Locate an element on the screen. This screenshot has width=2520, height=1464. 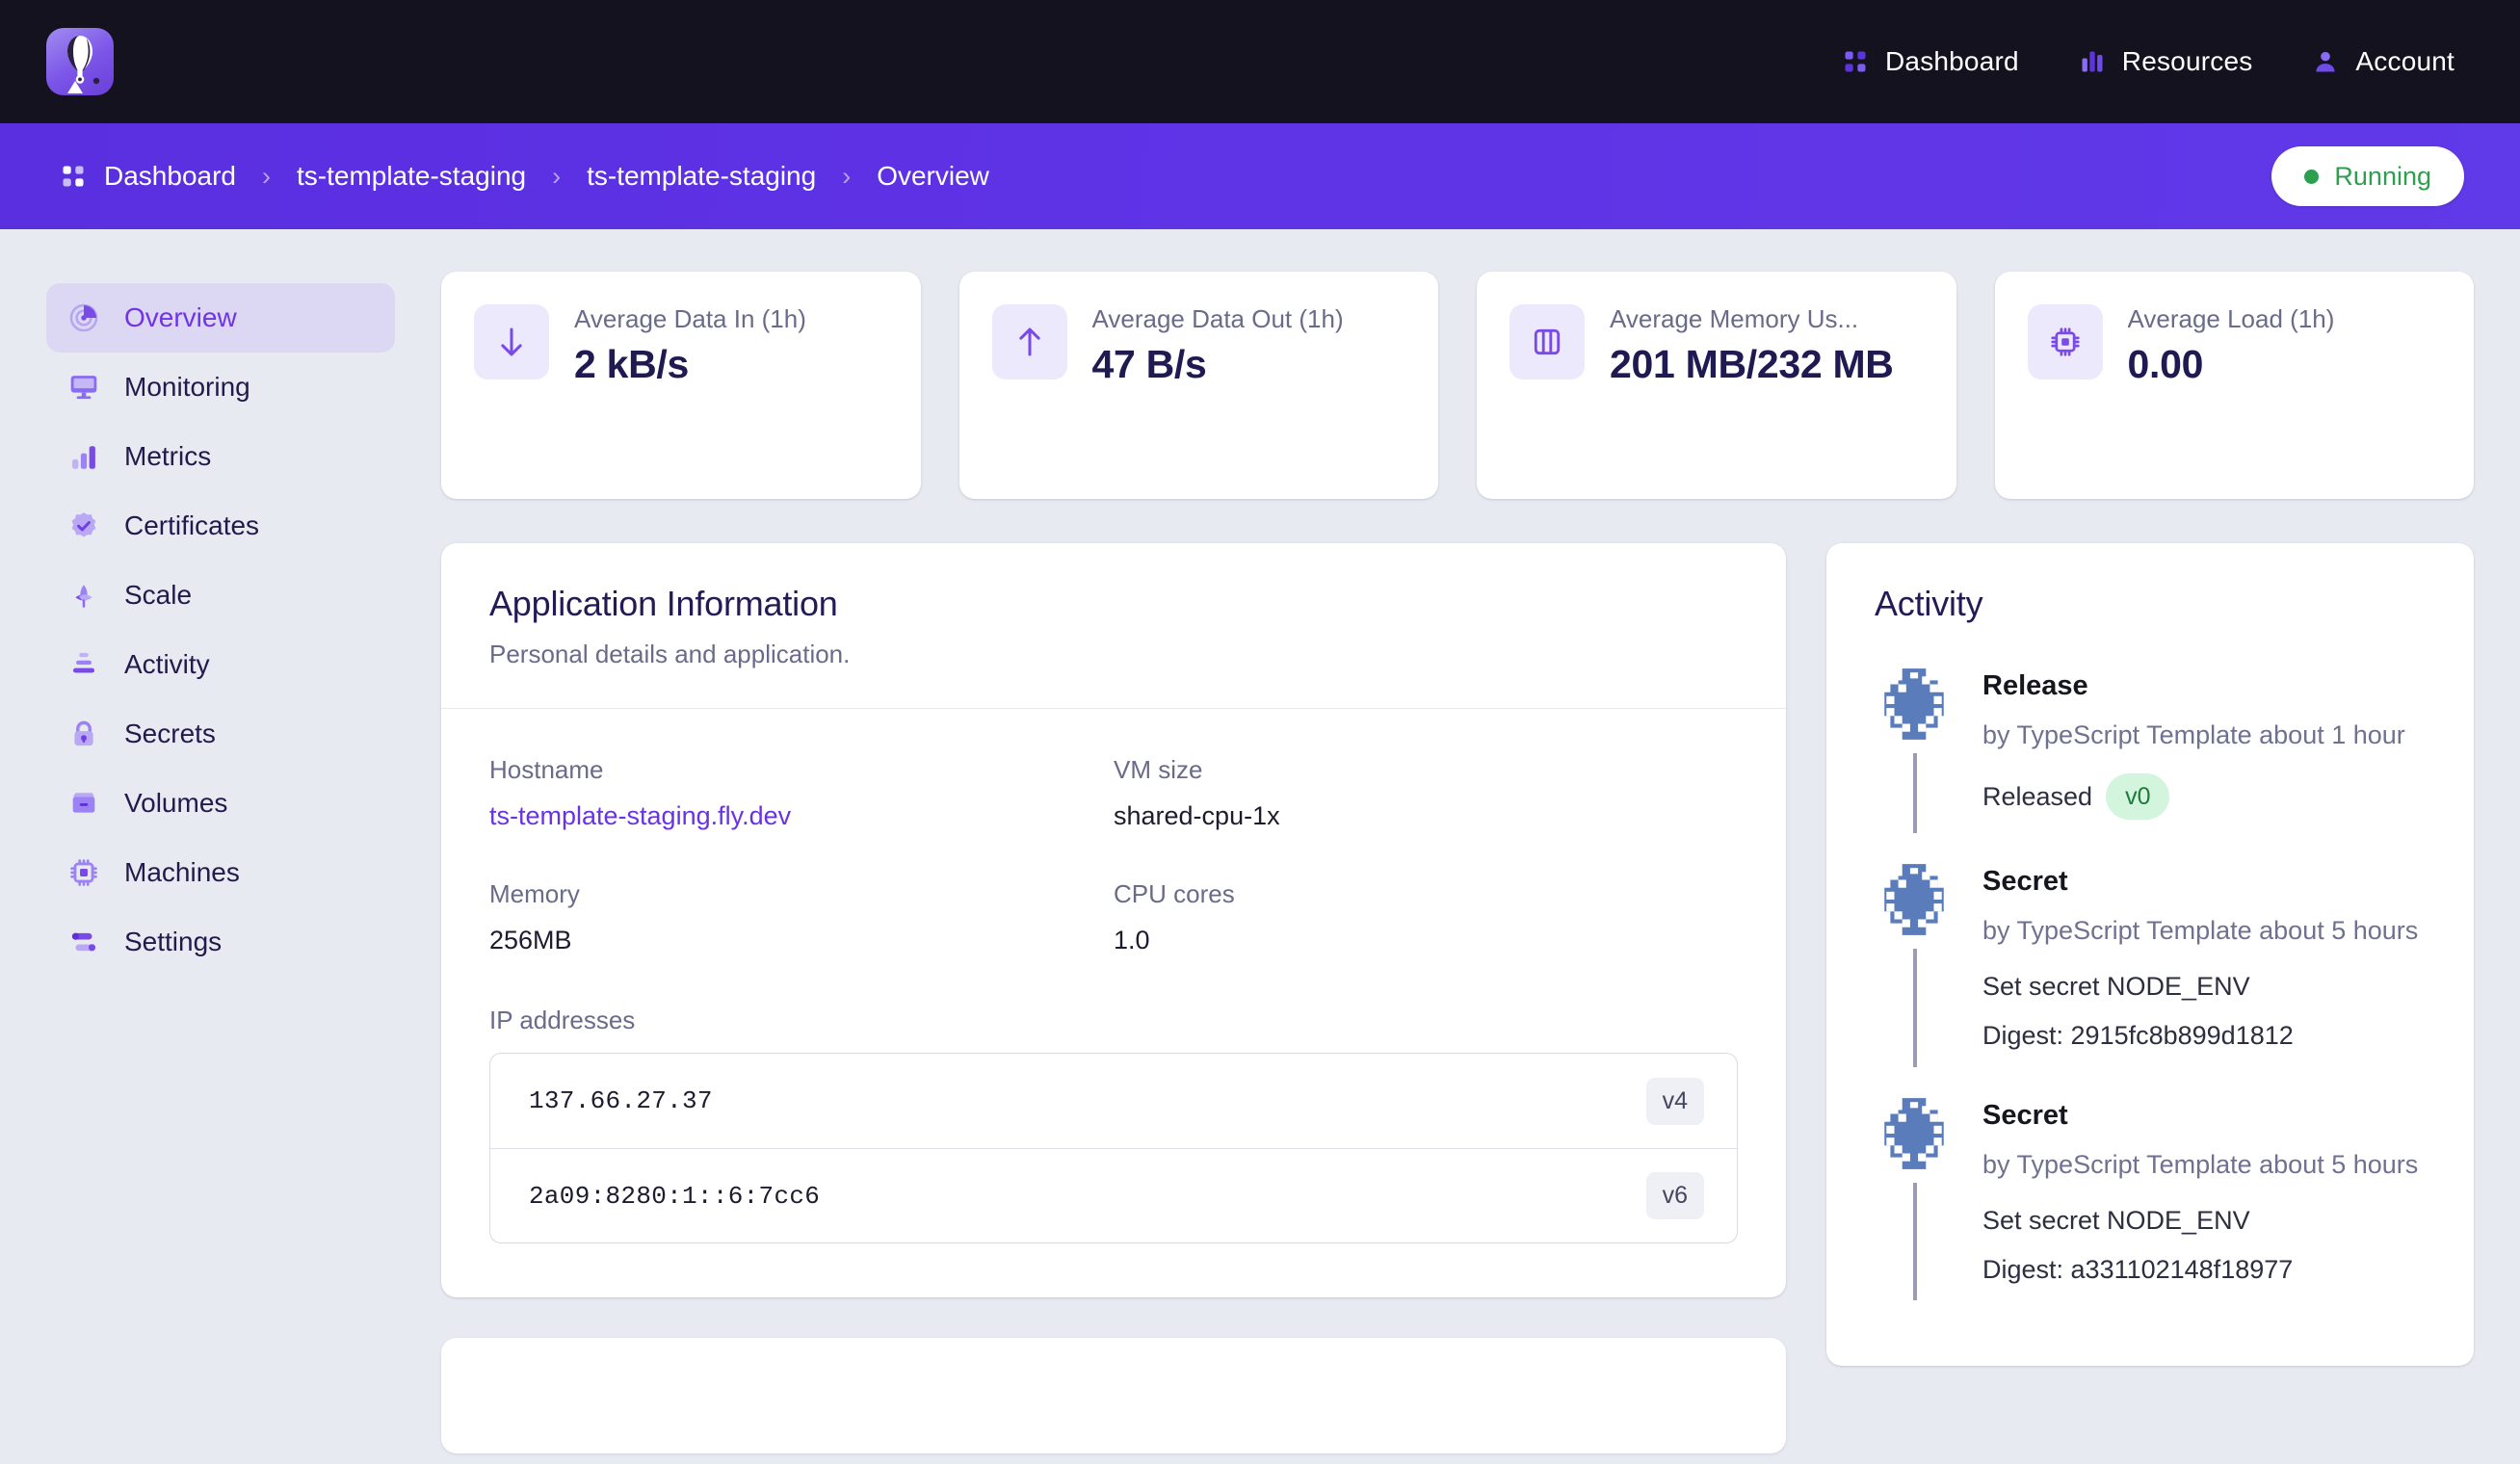
balloon-glyph is located at coordinates (84, 64).